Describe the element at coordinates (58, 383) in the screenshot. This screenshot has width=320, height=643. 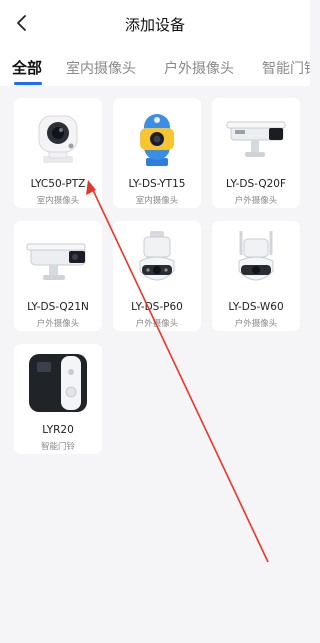
I see `doorbell-icon` at that location.